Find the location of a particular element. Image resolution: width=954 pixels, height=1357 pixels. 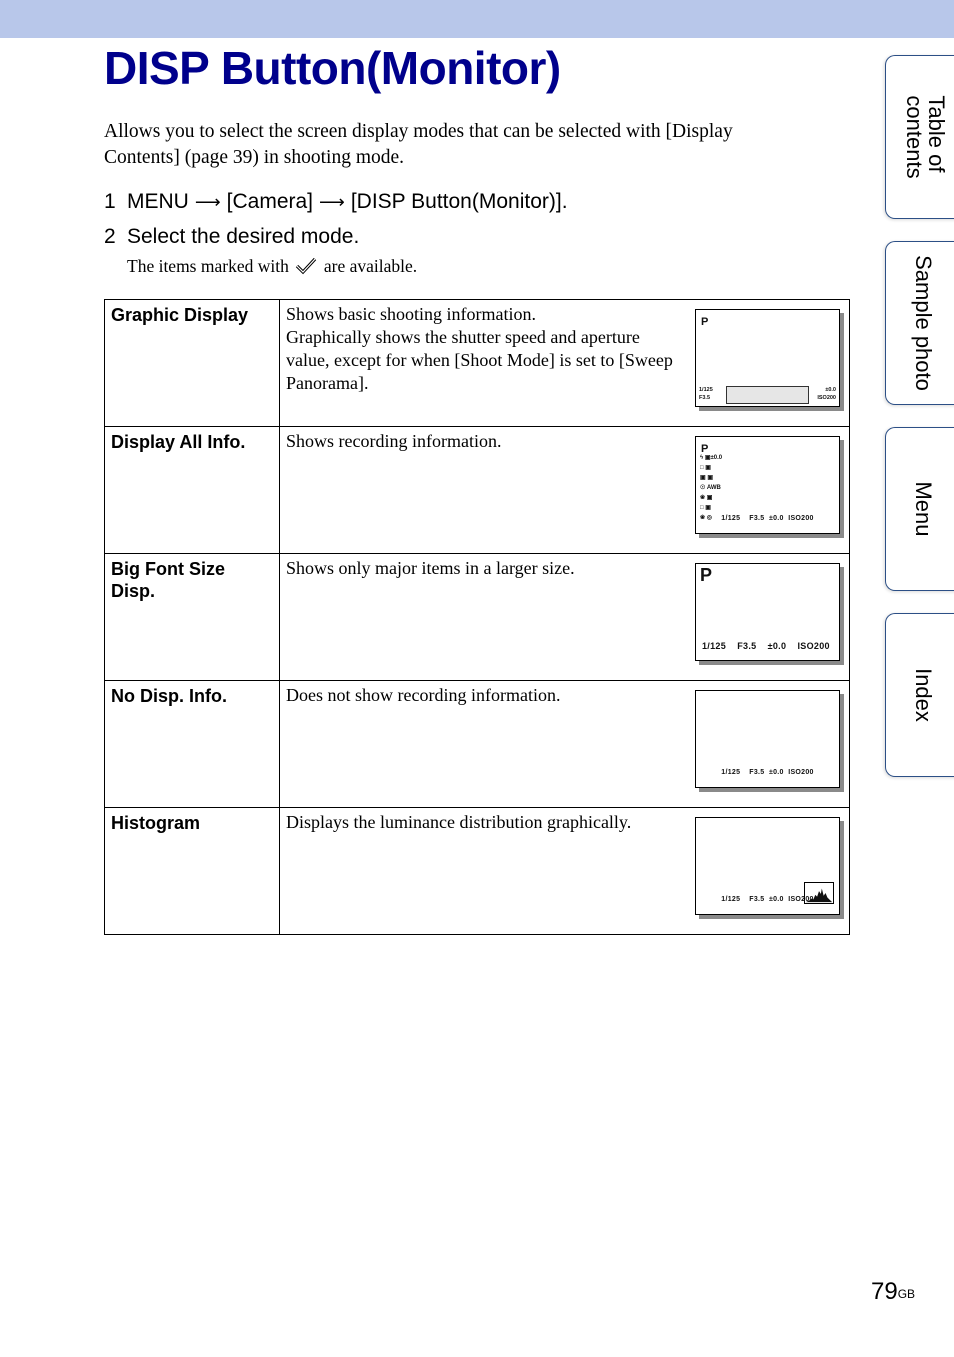

tab-label: Index is located at coordinates (923, 695).